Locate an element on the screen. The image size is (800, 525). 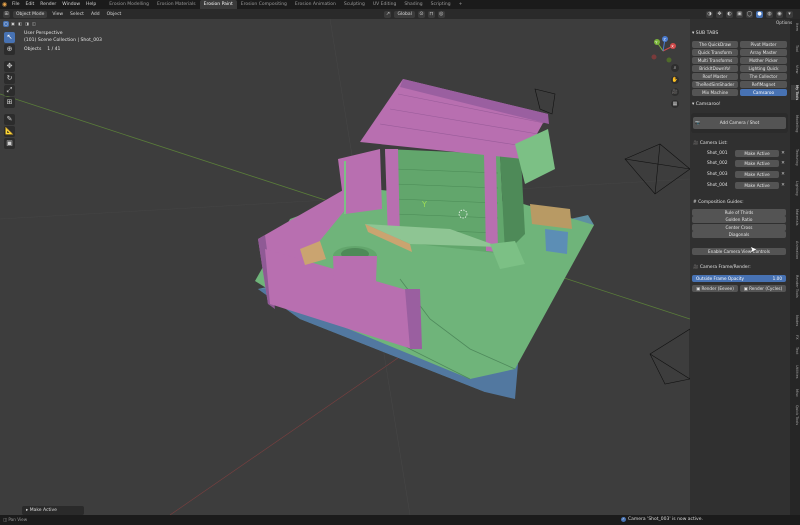
workspace-tab-shading: Shading is located at coordinates (413, 4).